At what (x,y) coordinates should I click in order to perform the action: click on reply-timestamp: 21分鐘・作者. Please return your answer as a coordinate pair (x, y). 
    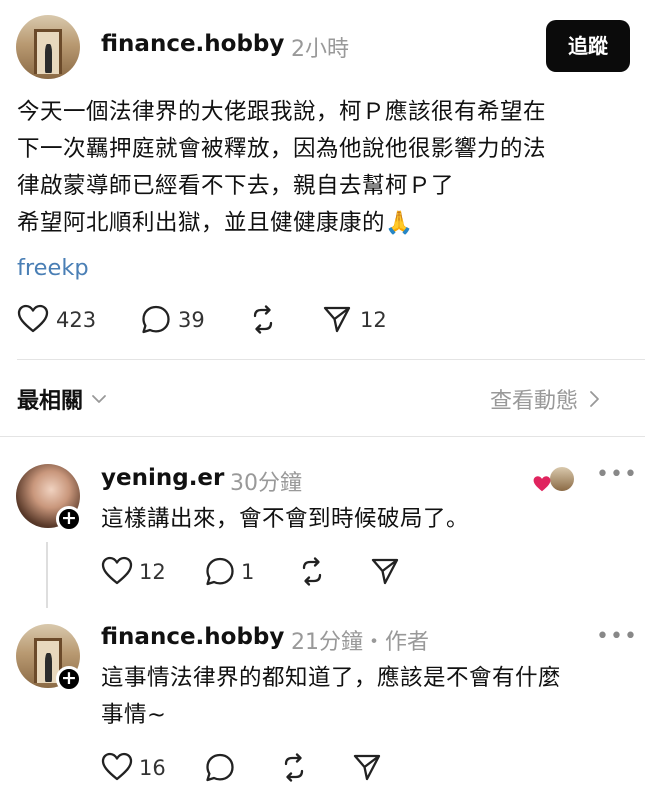
    Looking at the image, I should click on (360, 642).